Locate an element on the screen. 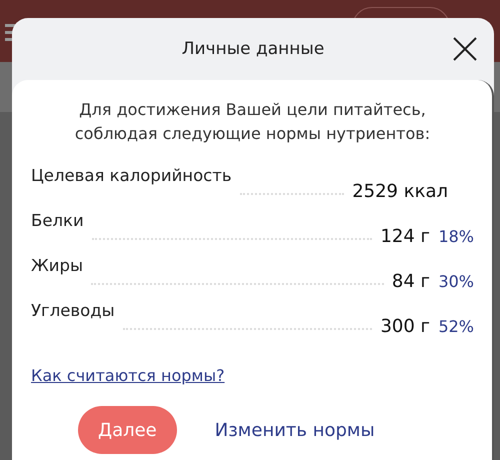 The width and height of the screenshot is (500, 460). change-norms-button: Изменить нормы is located at coordinates (294, 430).